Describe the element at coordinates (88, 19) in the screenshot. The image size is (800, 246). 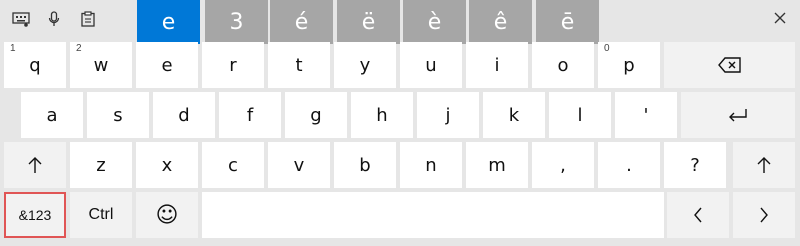
I see `clipboard-icon` at that location.